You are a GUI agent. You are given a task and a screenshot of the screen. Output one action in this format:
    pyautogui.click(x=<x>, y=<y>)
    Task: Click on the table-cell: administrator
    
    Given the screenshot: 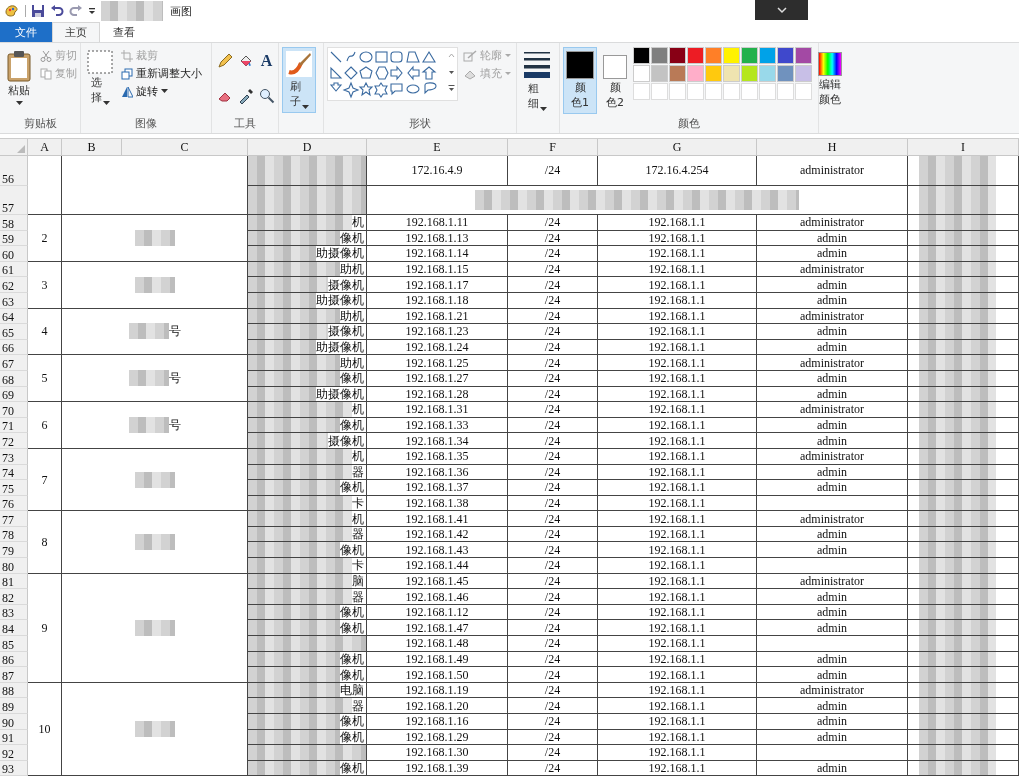 What is the action you would take?
    pyautogui.click(x=832, y=171)
    